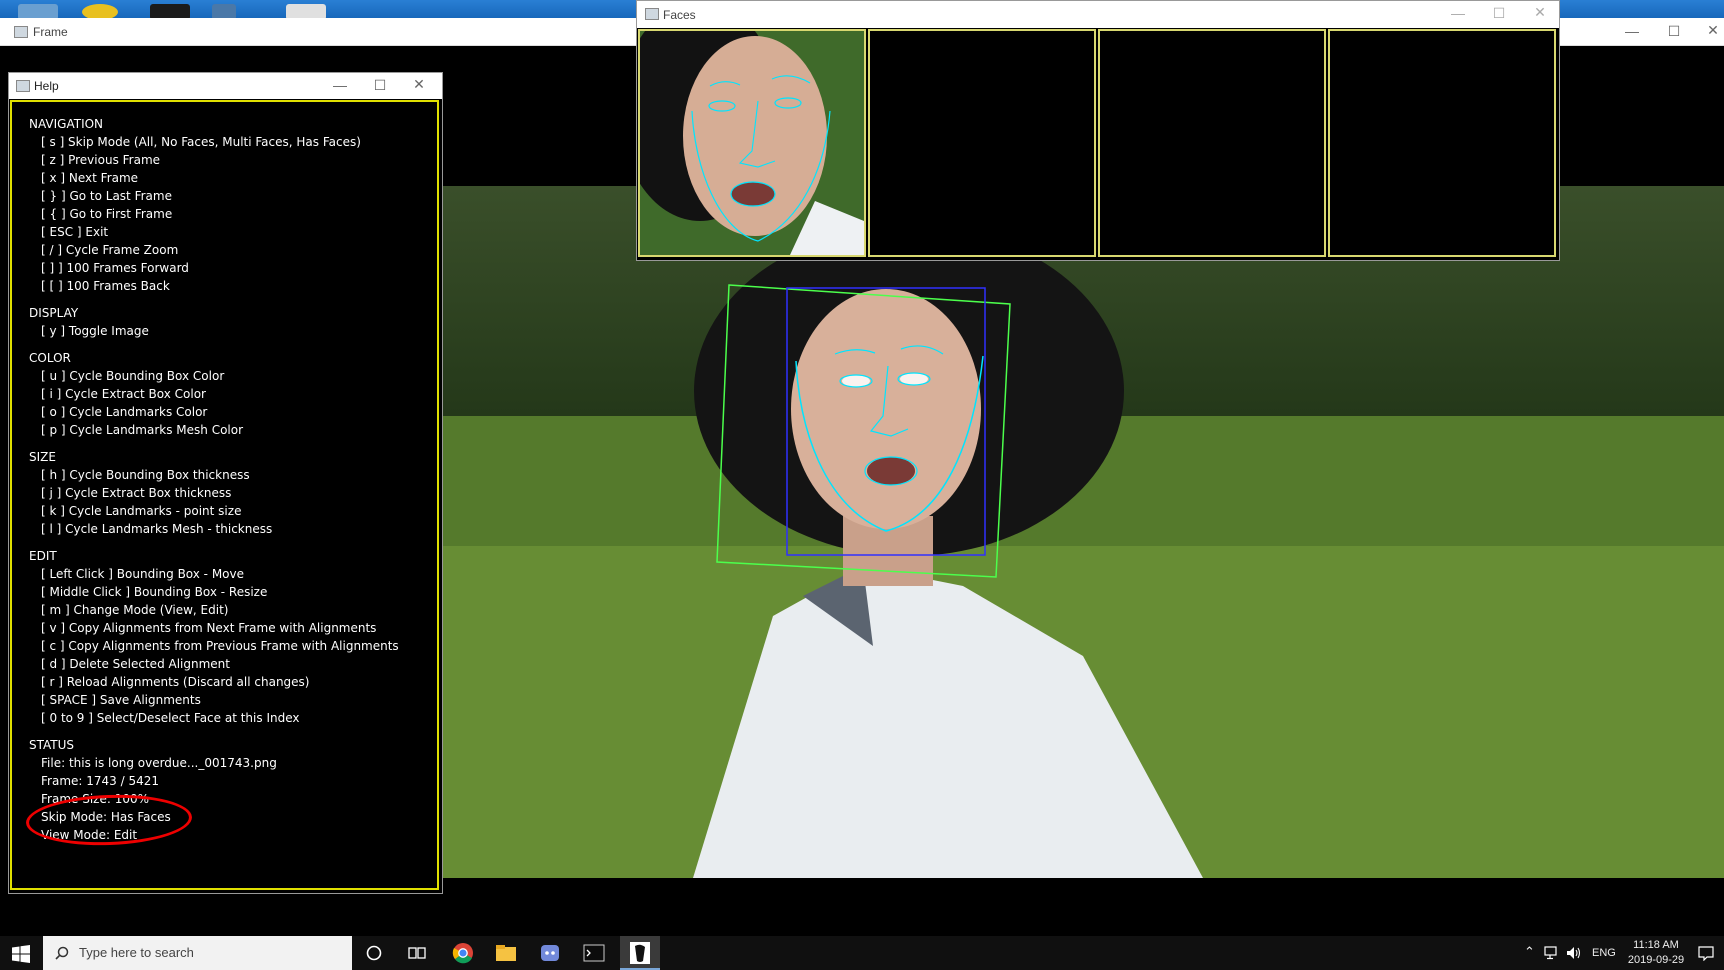 This screenshot has width=1724, height=970. Describe the element at coordinates (417, 953) in the screenshot. I see `task-view-icon` at that location.